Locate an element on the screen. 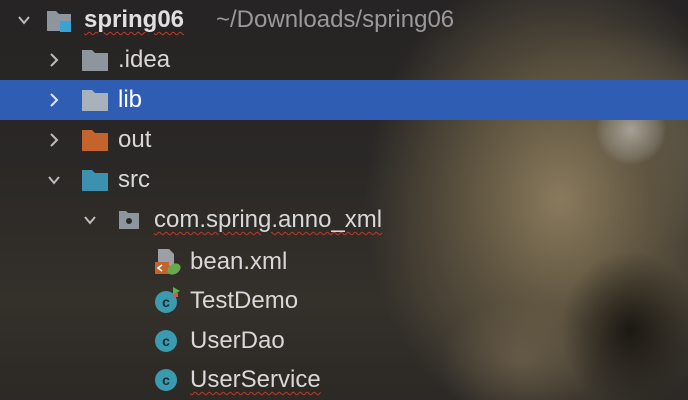 Image resolution: width=688 pixels, height=400 pixels. tree-item-idea: .idea is located at coordinates (344, 60).